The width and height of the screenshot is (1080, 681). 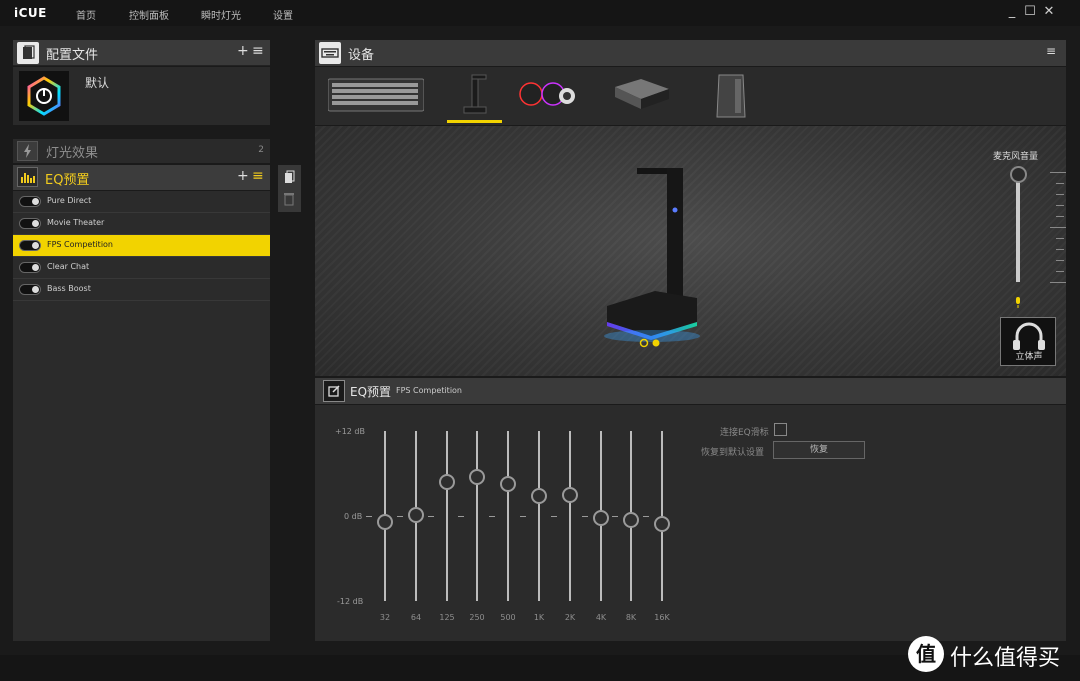 I want to click on devices-title: 设备, so click(x=361, y=55).